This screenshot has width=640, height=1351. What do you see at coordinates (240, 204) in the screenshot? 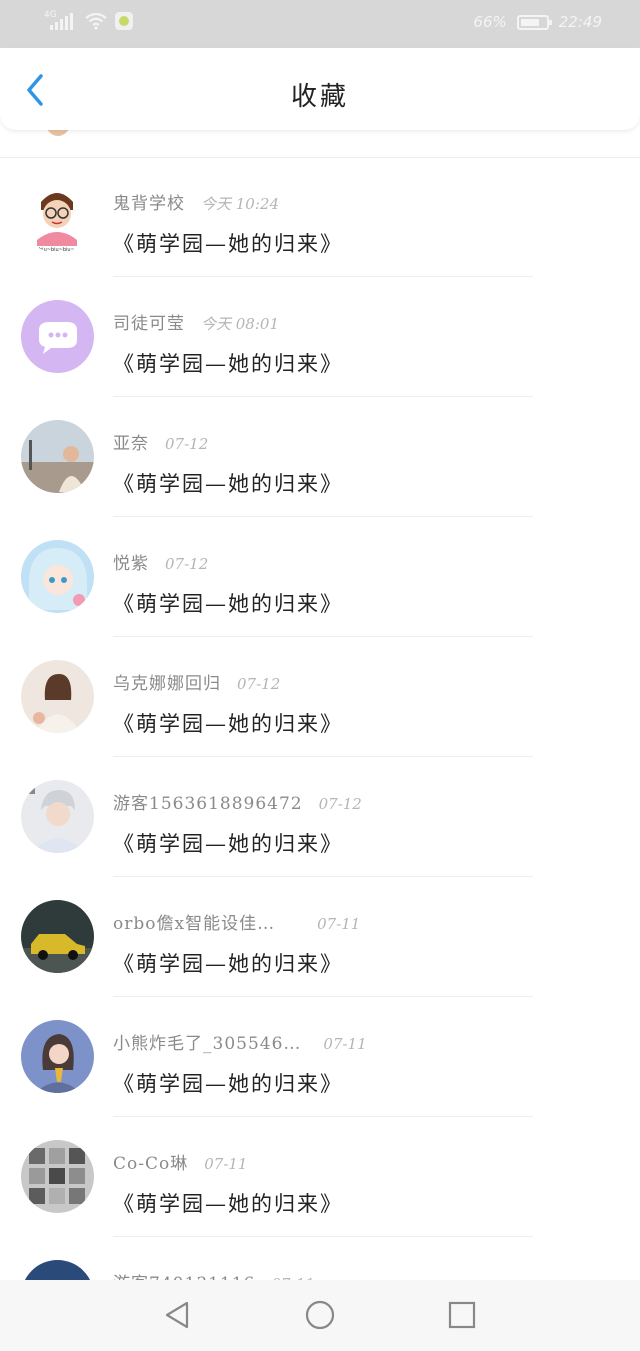
I see `item-time: 今天 10:24` at bounding box center [240, 204].